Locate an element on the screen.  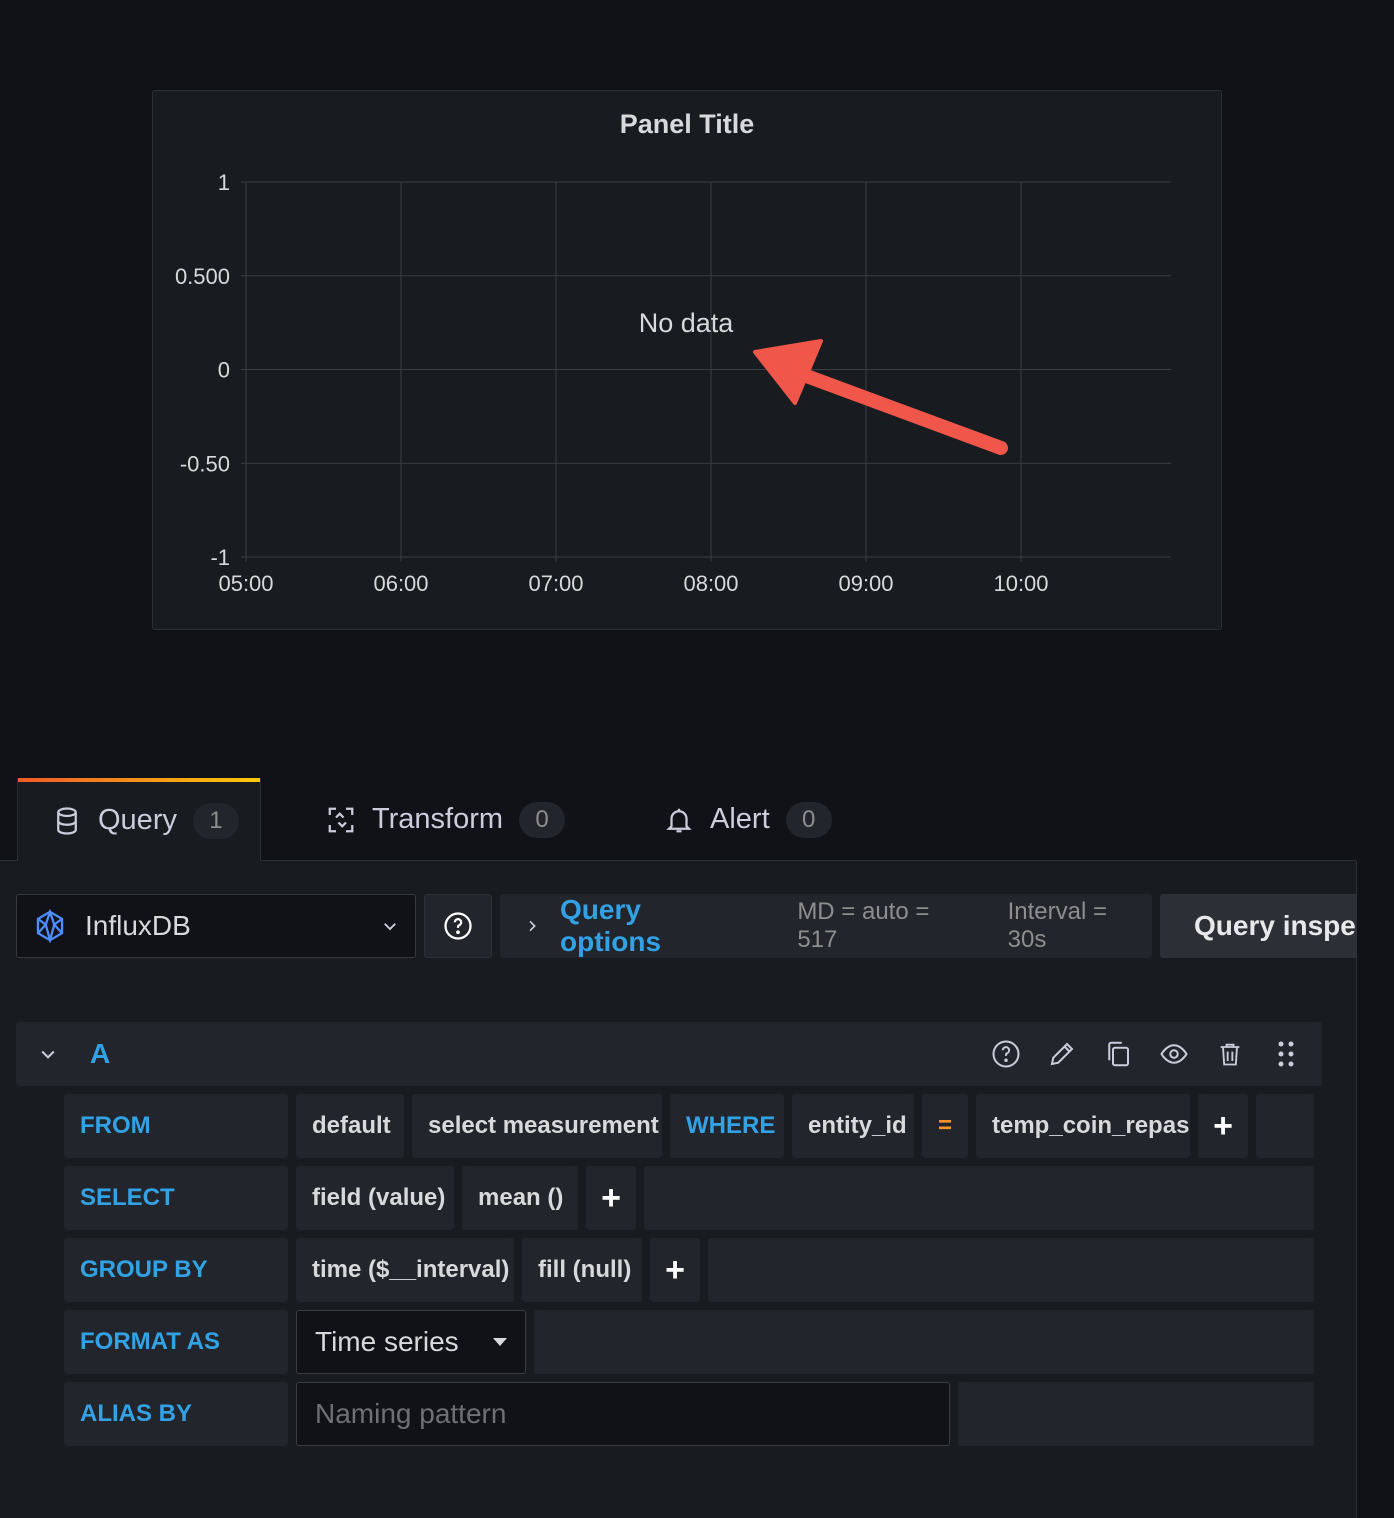
tab-transform: Transform 0 is located at coordinates (446, 819).